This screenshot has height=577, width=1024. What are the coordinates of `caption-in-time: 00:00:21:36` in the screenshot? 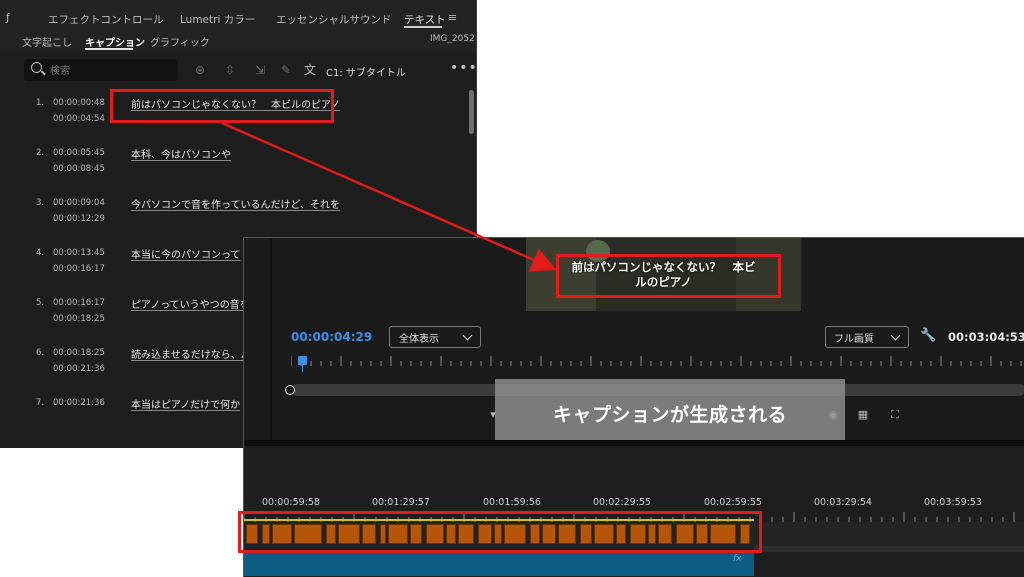 It's located at (79, 403).